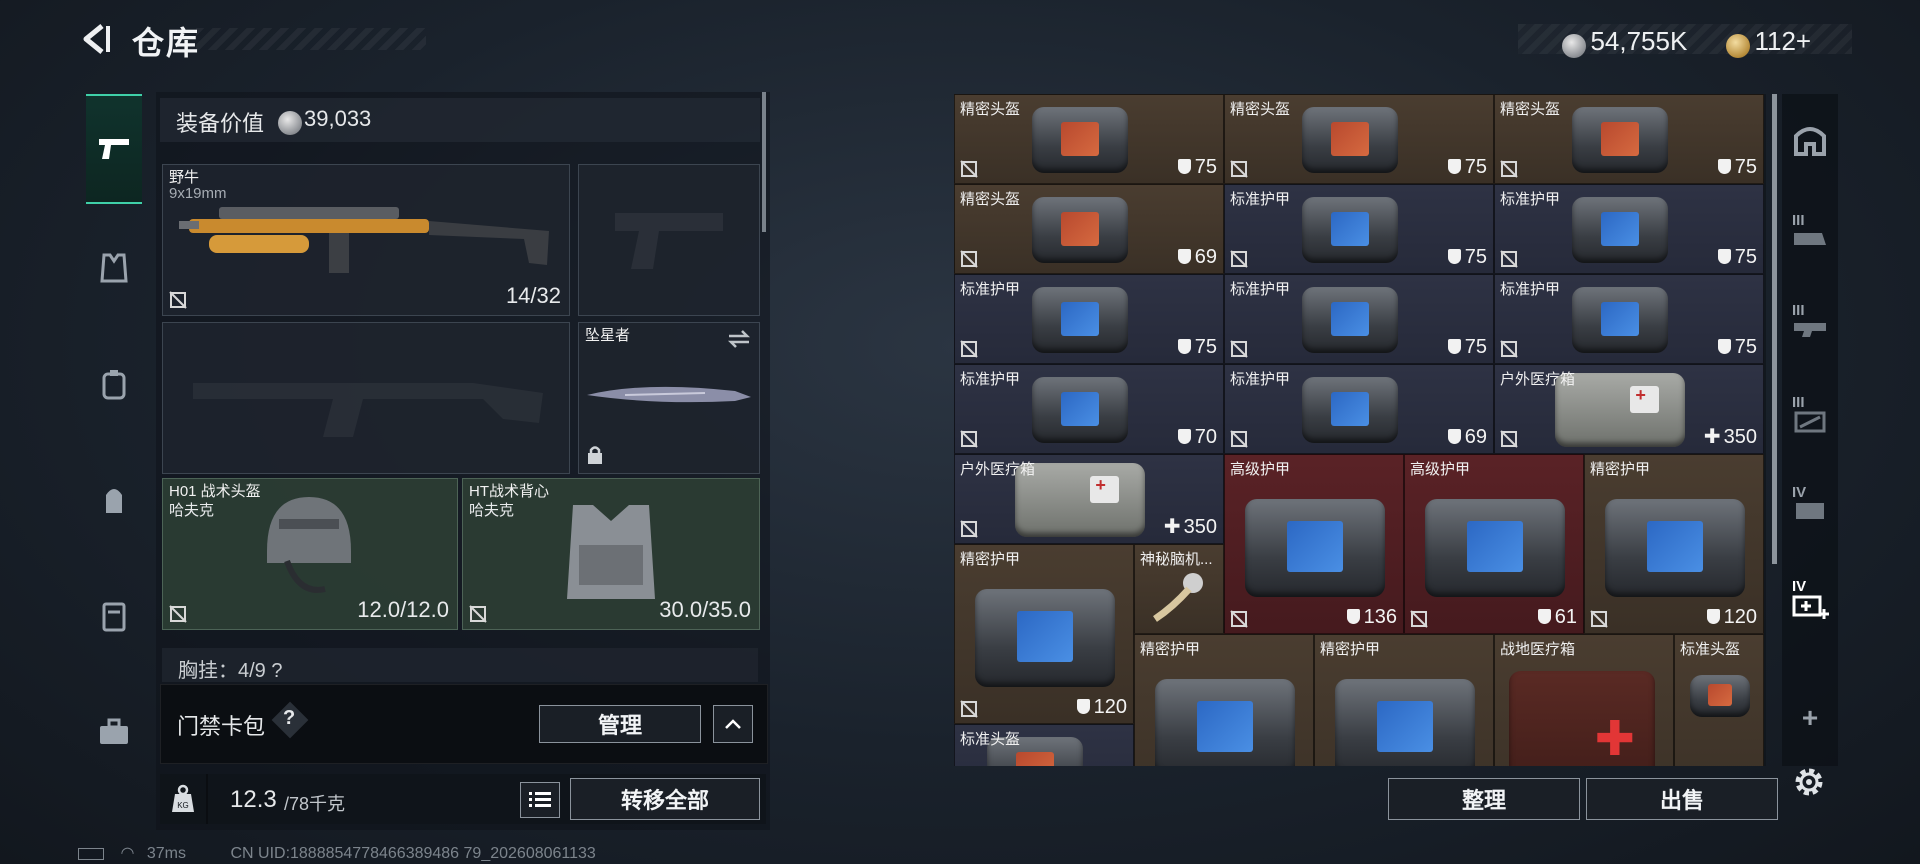 This screenshot has height=864, width=1920. I want to click on storage-tab-3c-icon: III, so click(1810, 413).